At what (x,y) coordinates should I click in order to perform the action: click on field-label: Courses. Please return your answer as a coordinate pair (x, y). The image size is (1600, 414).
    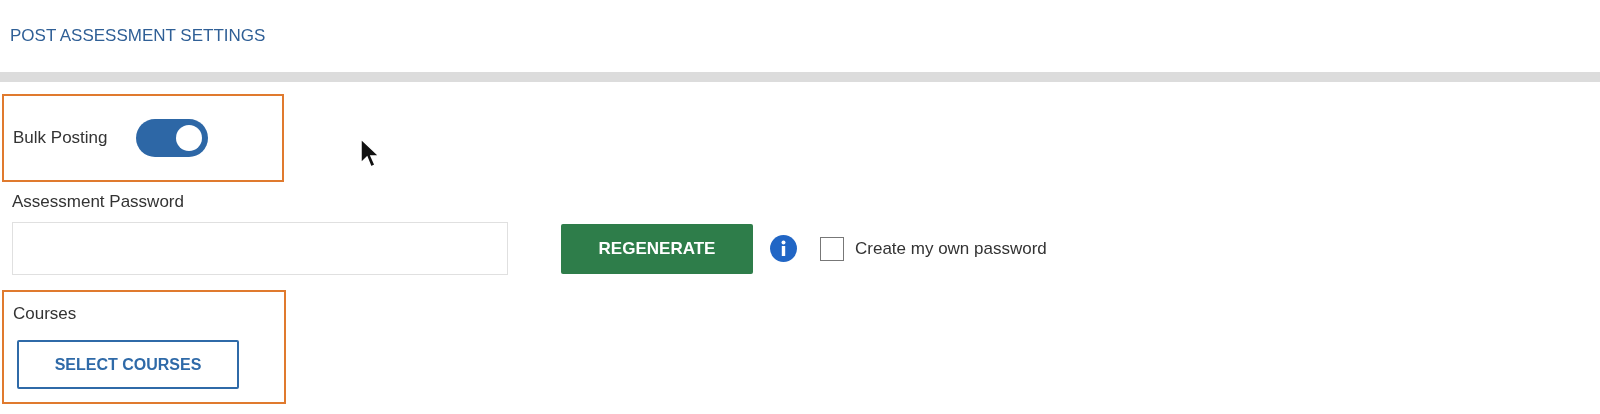
    Looking at the image, I should click on (45, 313).